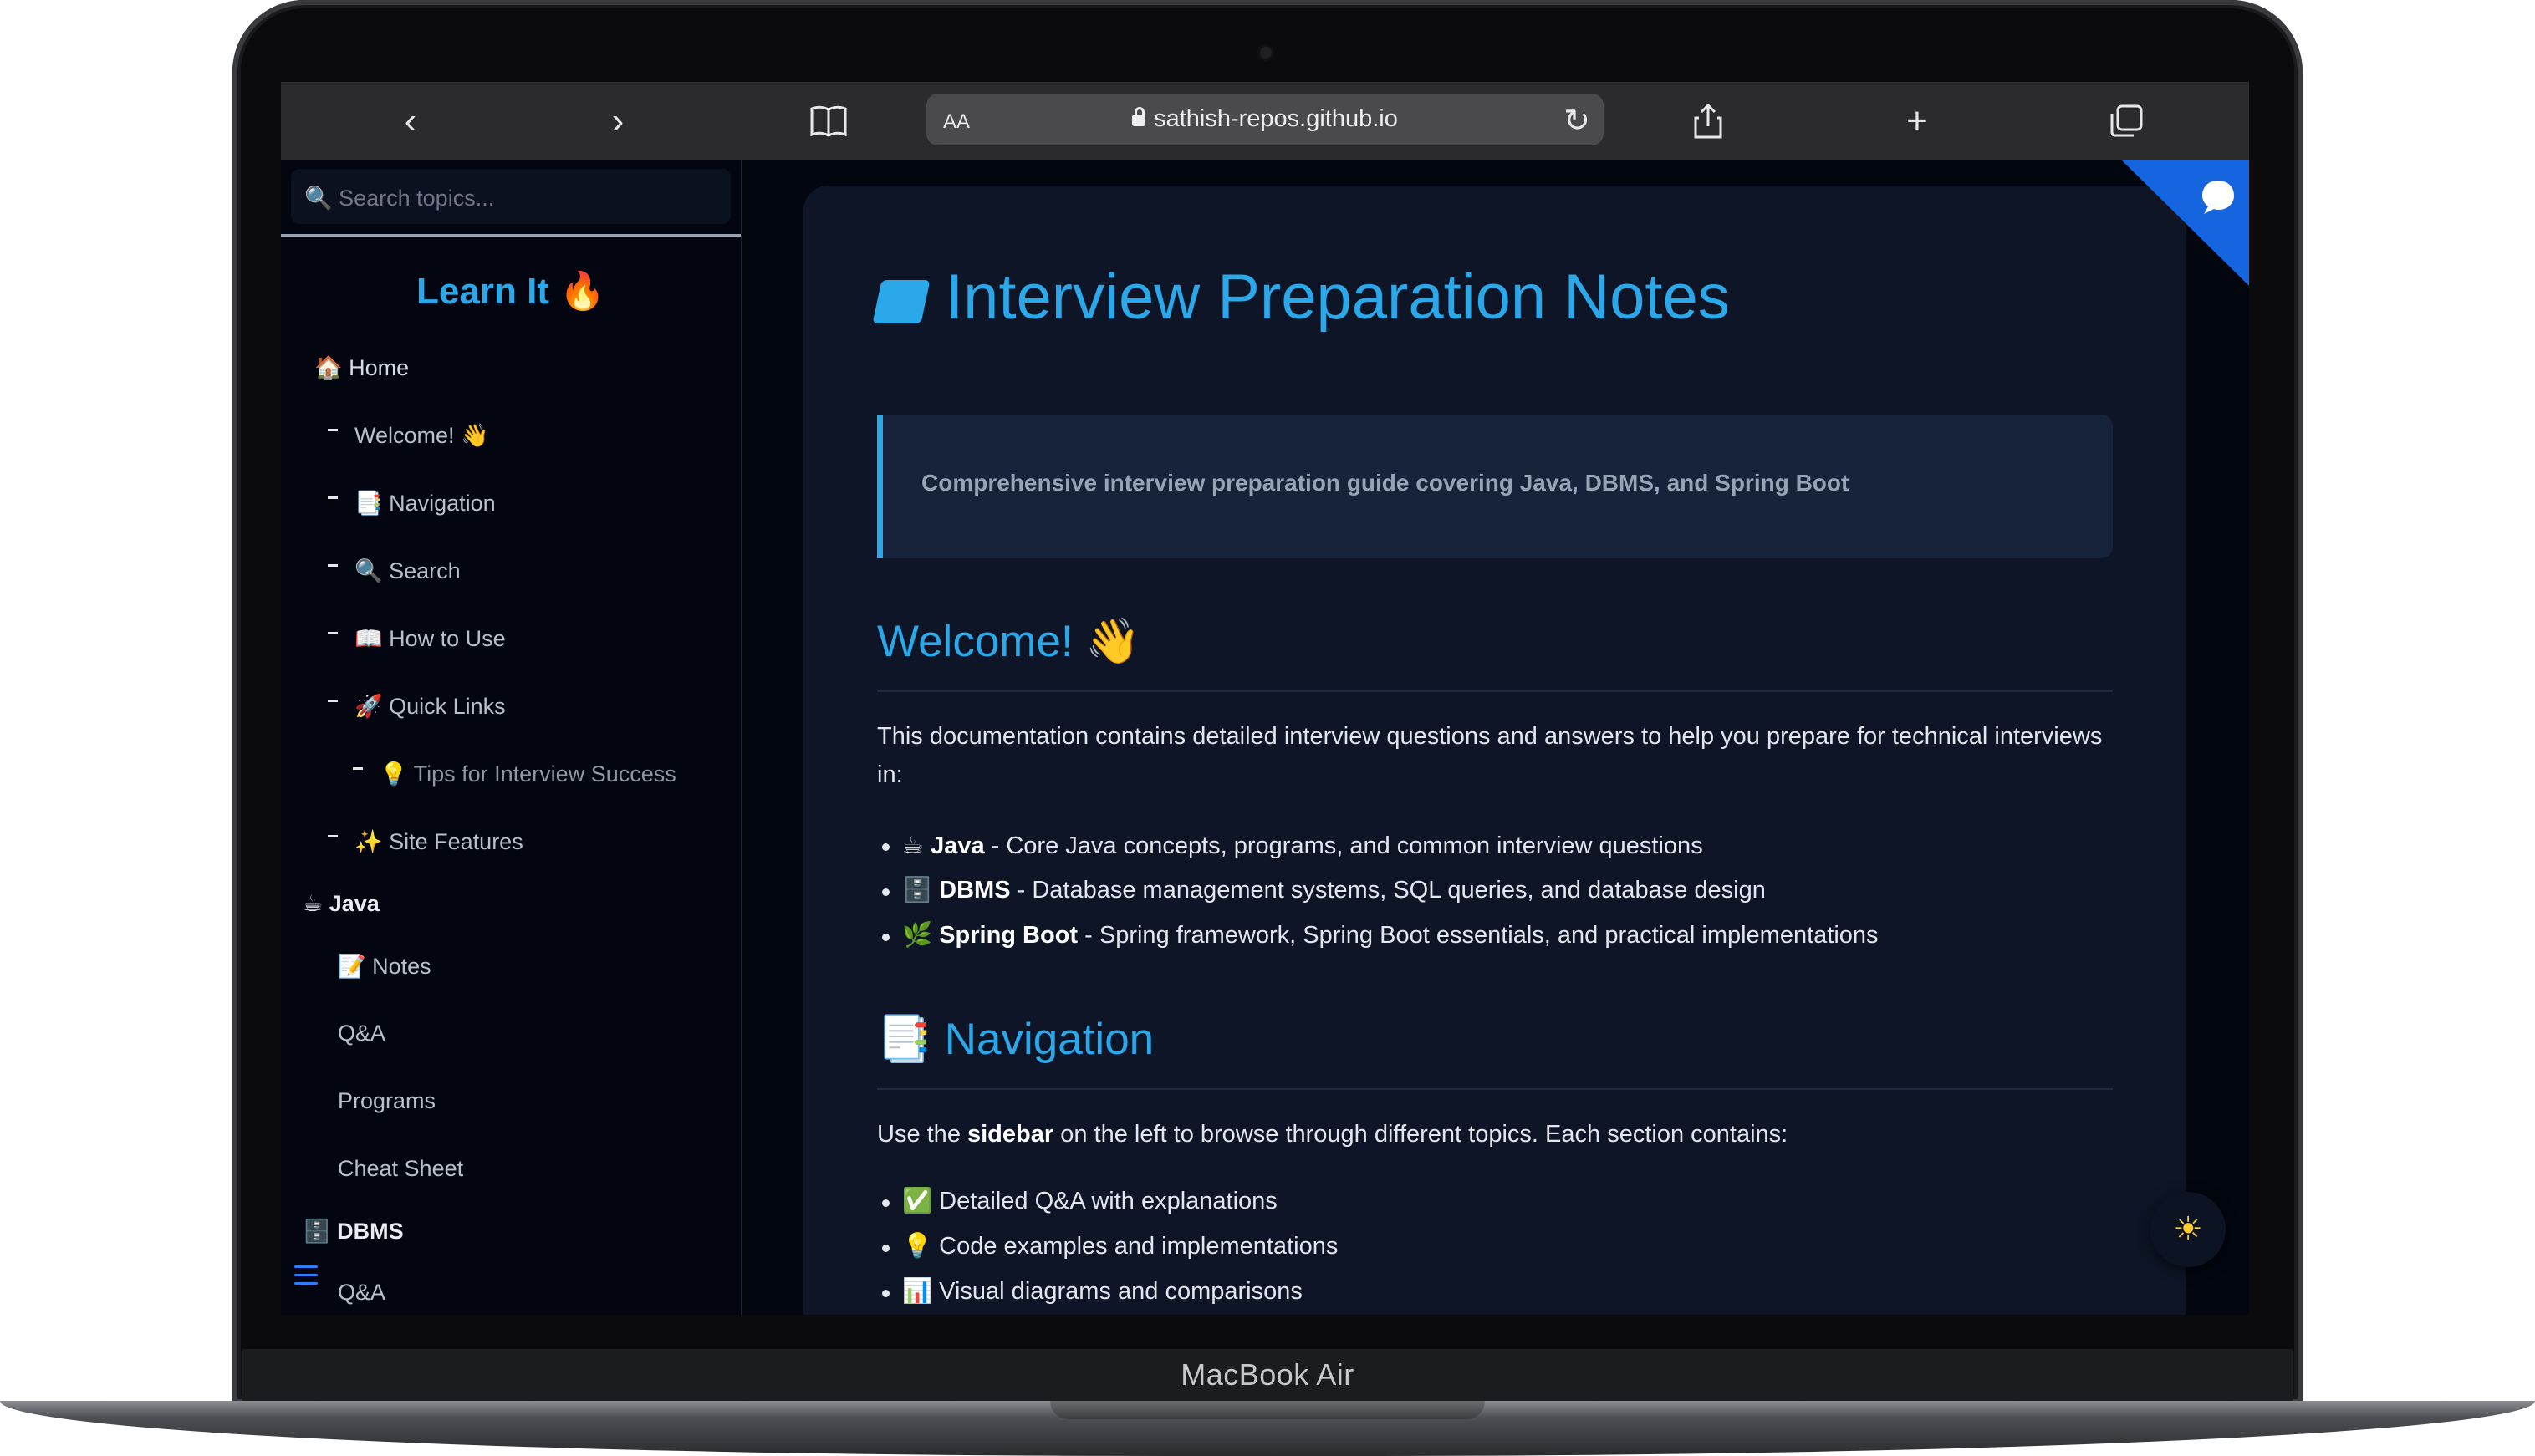 The image size is (2535, 1456). What do you see at coordinates (1266, 53) in the screenshot?
I see `camera` at bounding box center [1266, 53].